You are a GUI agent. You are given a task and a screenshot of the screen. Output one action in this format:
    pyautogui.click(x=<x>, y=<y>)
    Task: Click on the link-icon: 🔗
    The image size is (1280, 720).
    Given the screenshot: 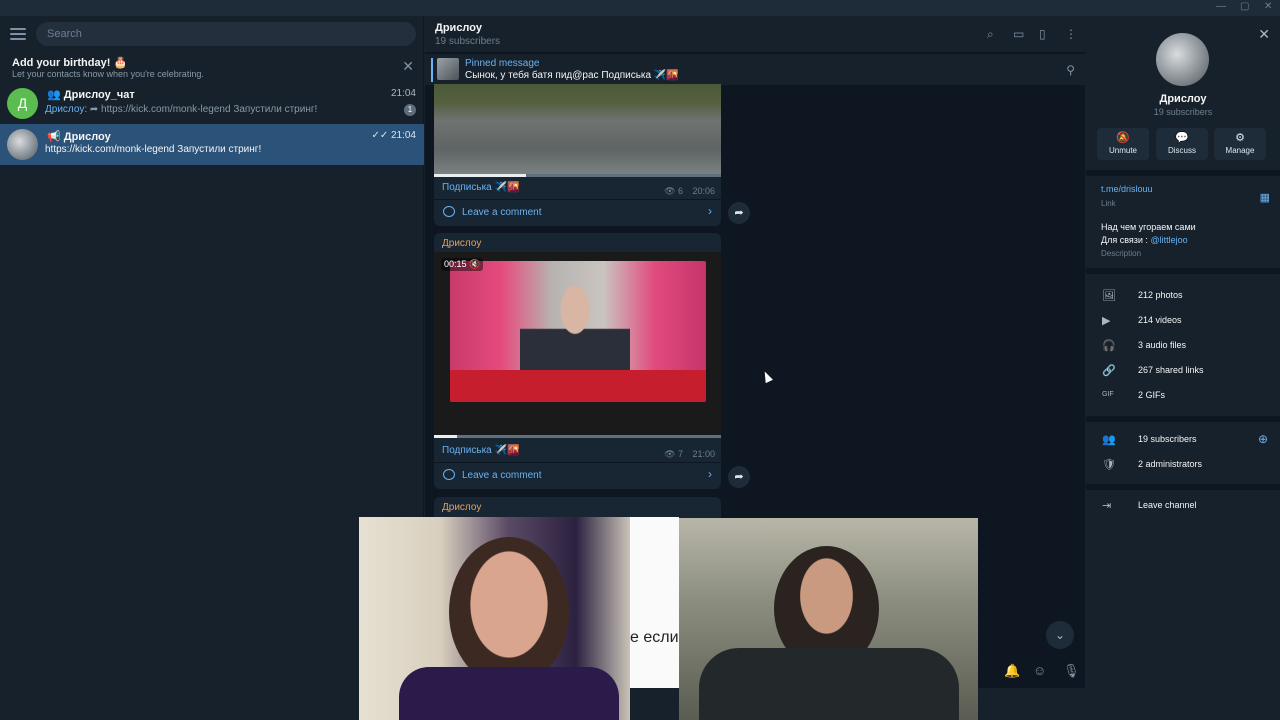 What is the action you would take?
    pyautogui.click(x=1109, y=371)
    